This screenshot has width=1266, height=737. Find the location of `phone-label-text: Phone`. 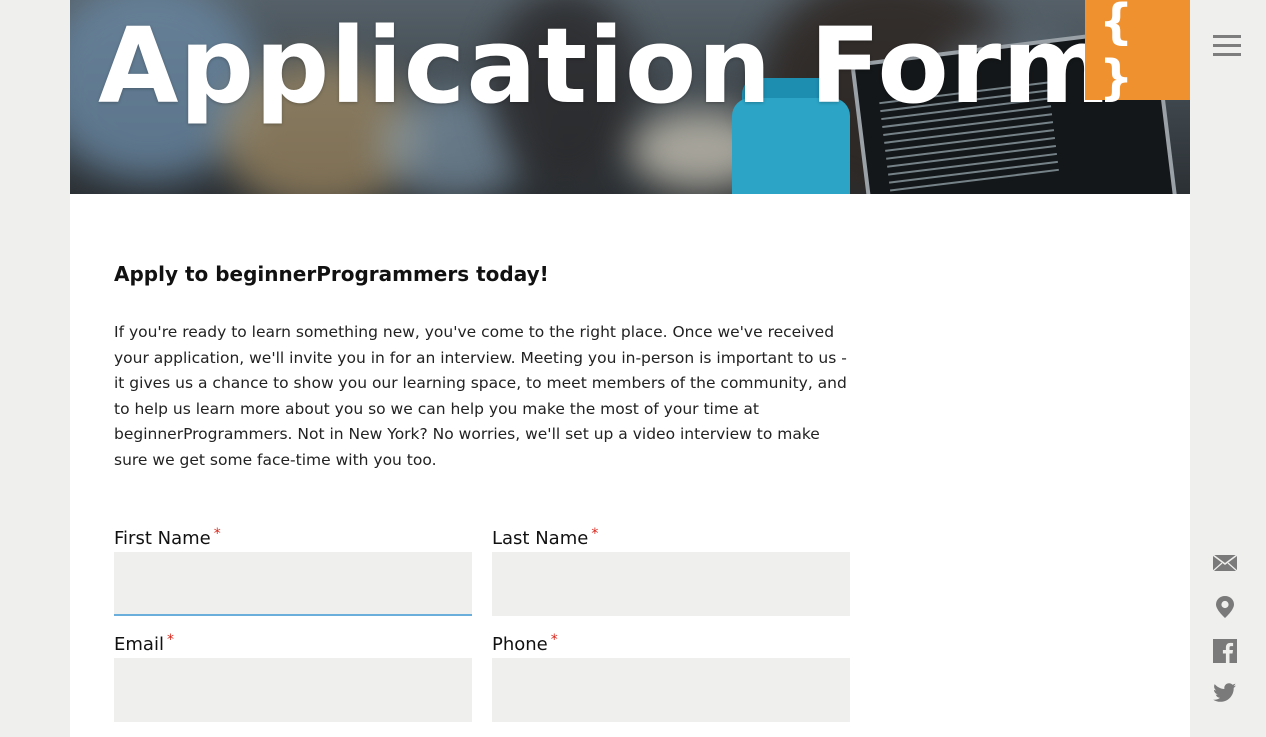

phone-label-text: Phone is located at coordinates (520, 644).